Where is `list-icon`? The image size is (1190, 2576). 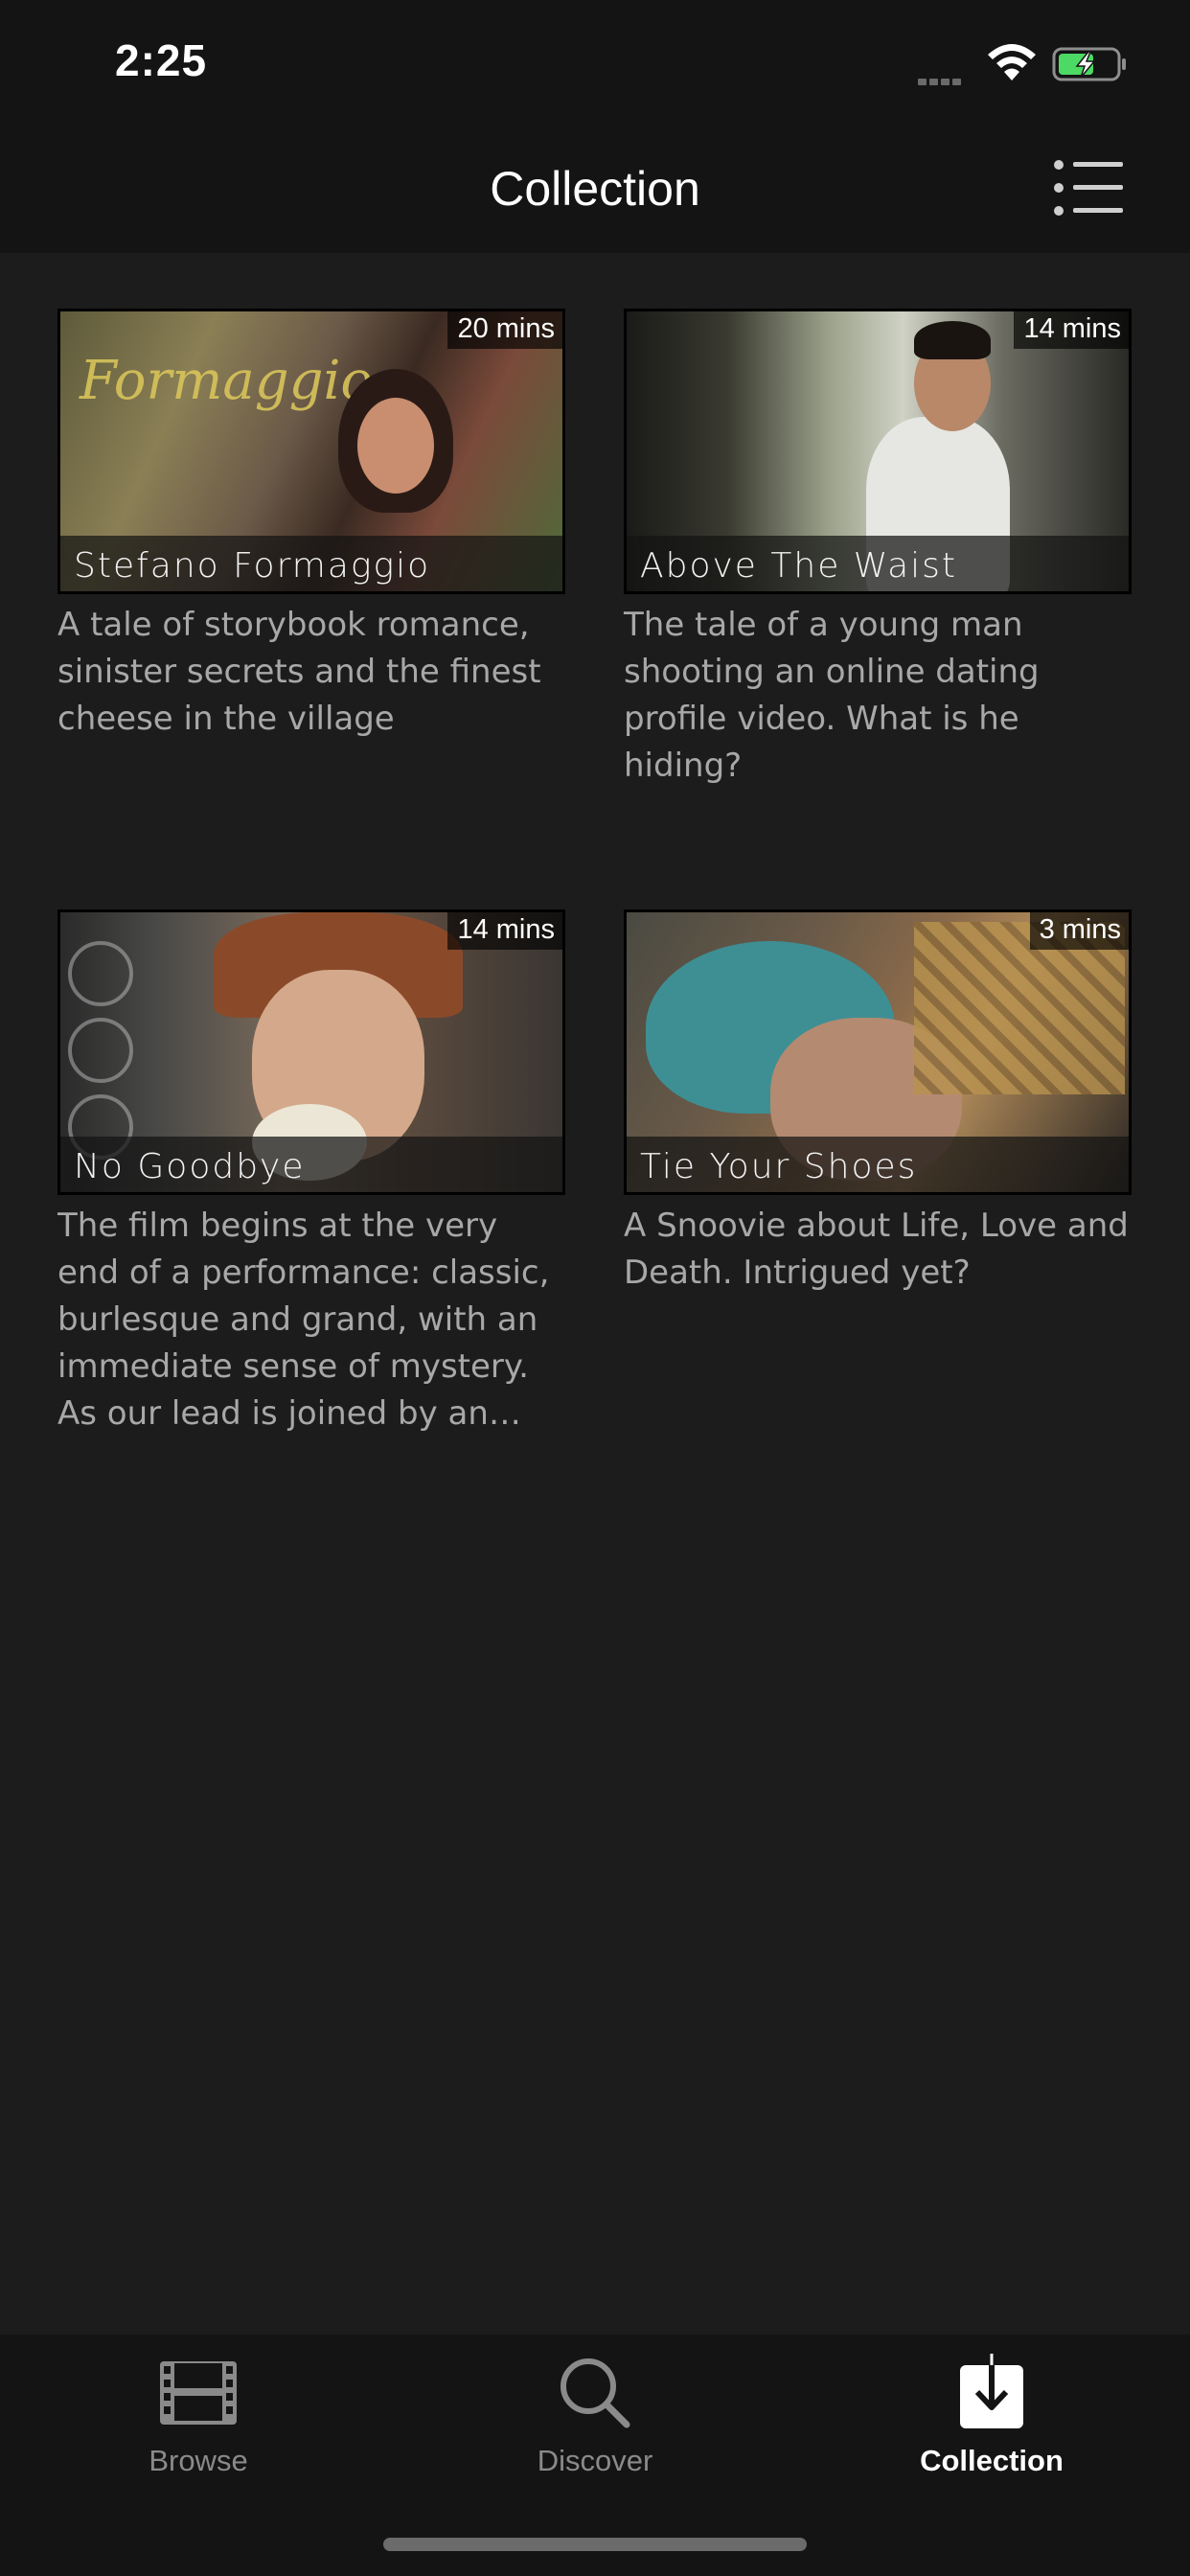 list-icon is located at coordinates (1089, 187).